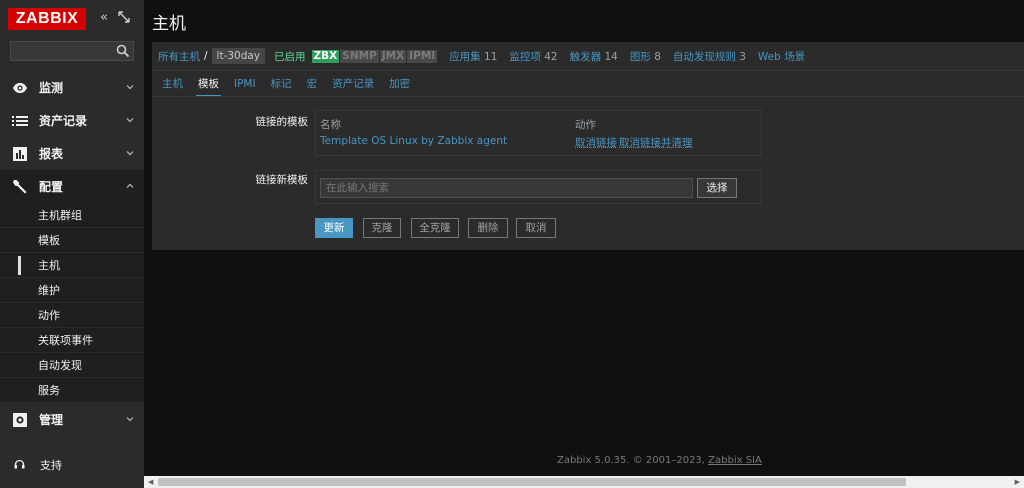  What do you see at coordinates (72, 390) in the screenshot?
I see `submenu-services: 服务` at bounding box center [72, 390].